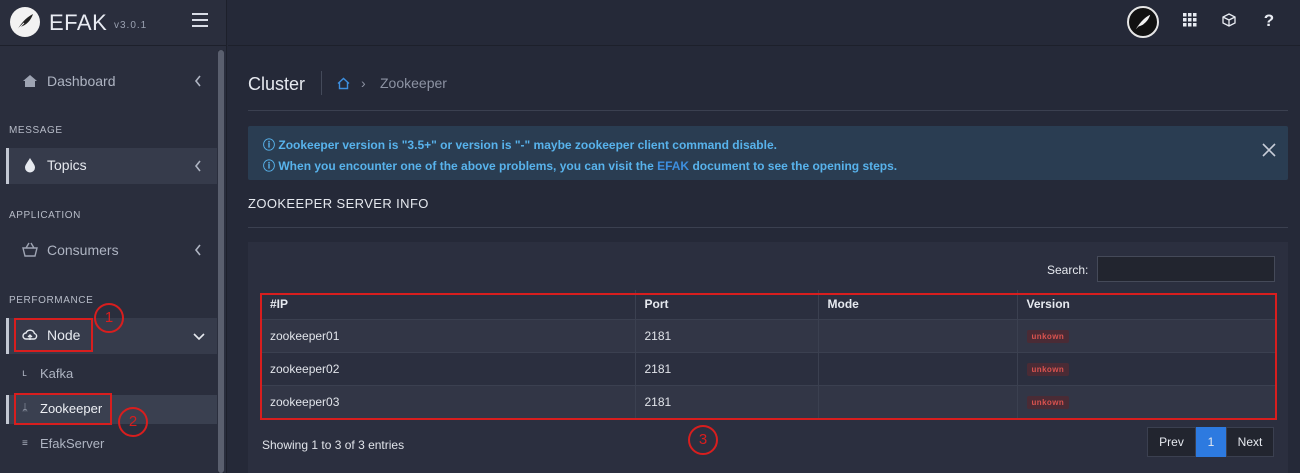 This screenshot has height=473, width=1300. I want to click on sidebar-item-dashboard: Dashboard, so click(111, 81).